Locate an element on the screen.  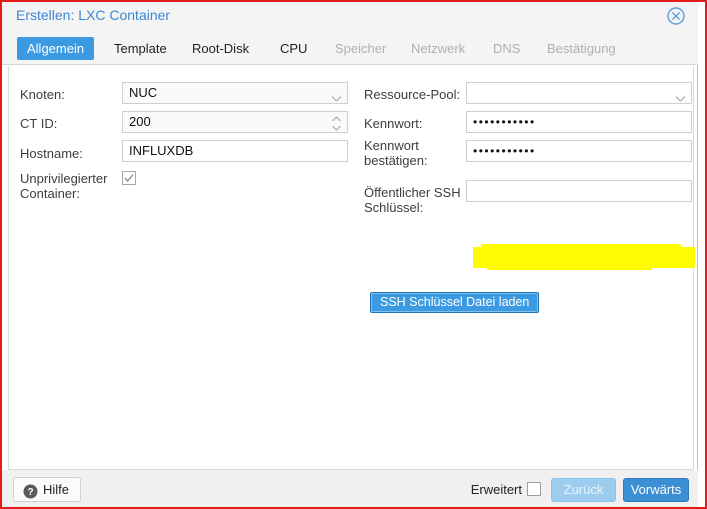
tab-cpu: CPU is located at coordinates (293, 49).